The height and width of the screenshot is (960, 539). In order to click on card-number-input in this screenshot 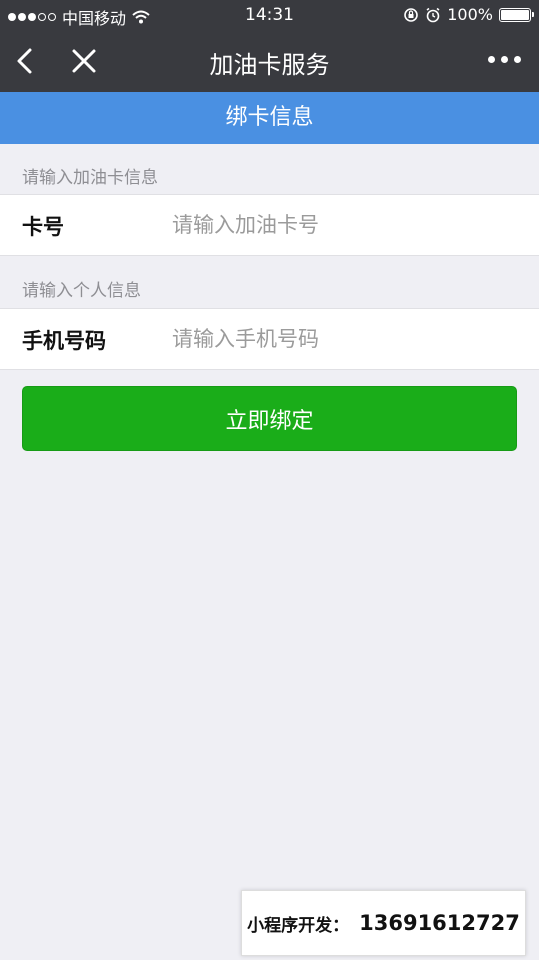, I will do `click(342, 225)`.